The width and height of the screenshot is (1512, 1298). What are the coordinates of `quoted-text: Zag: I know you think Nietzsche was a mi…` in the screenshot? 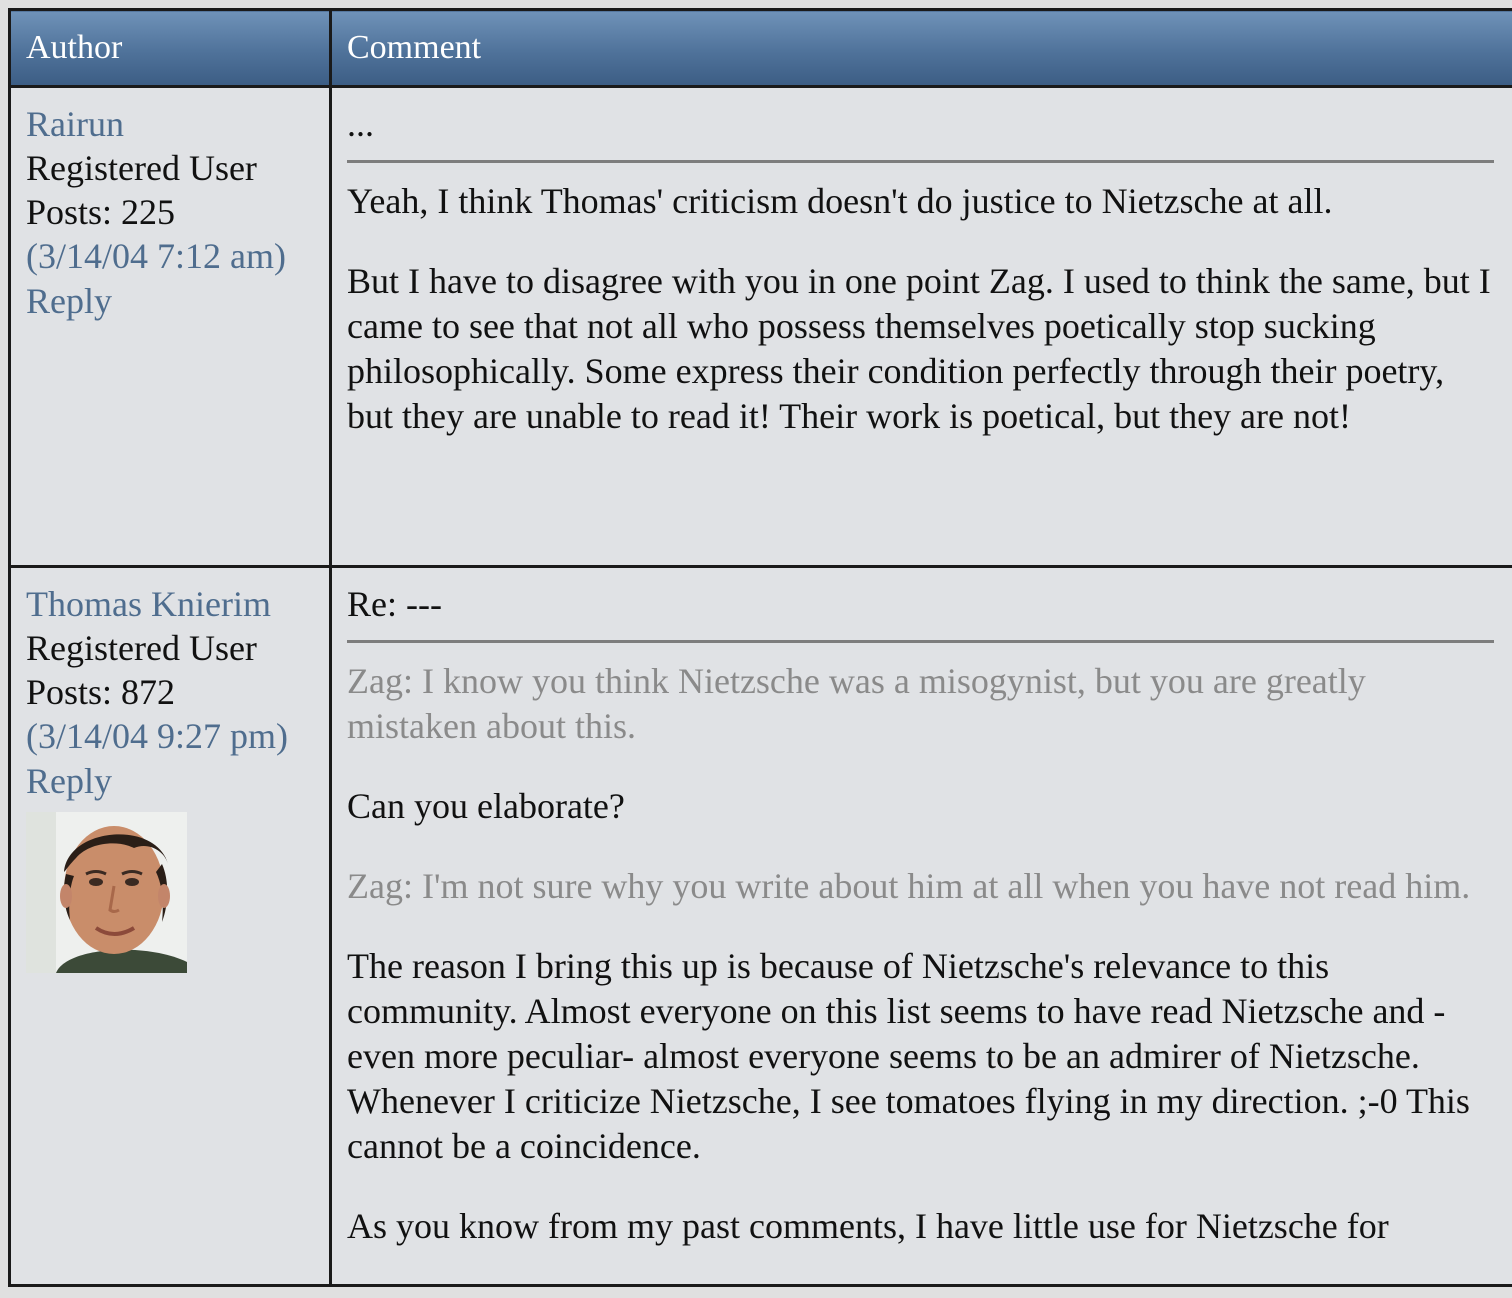 It's located at (856, 703).